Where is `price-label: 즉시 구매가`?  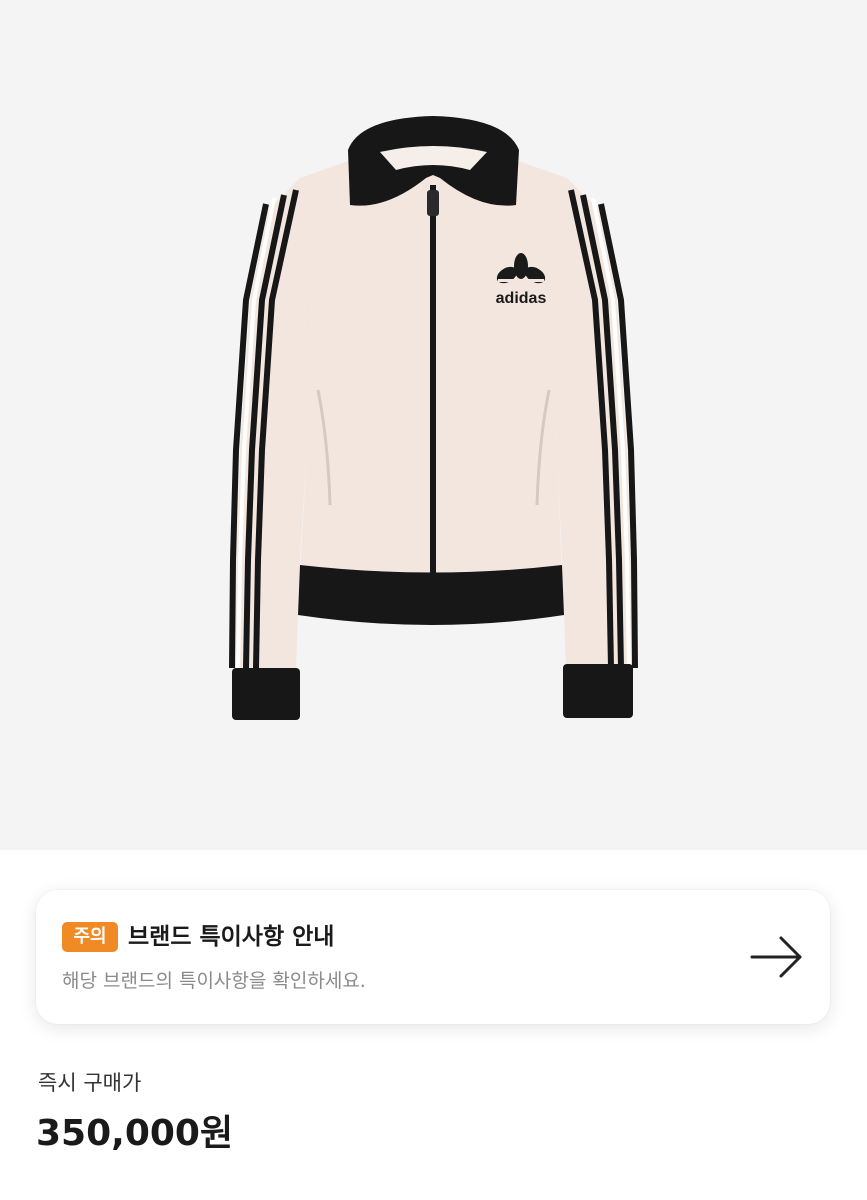
price-label: 즉시 구매가 is located at coordinates (90, 1083).